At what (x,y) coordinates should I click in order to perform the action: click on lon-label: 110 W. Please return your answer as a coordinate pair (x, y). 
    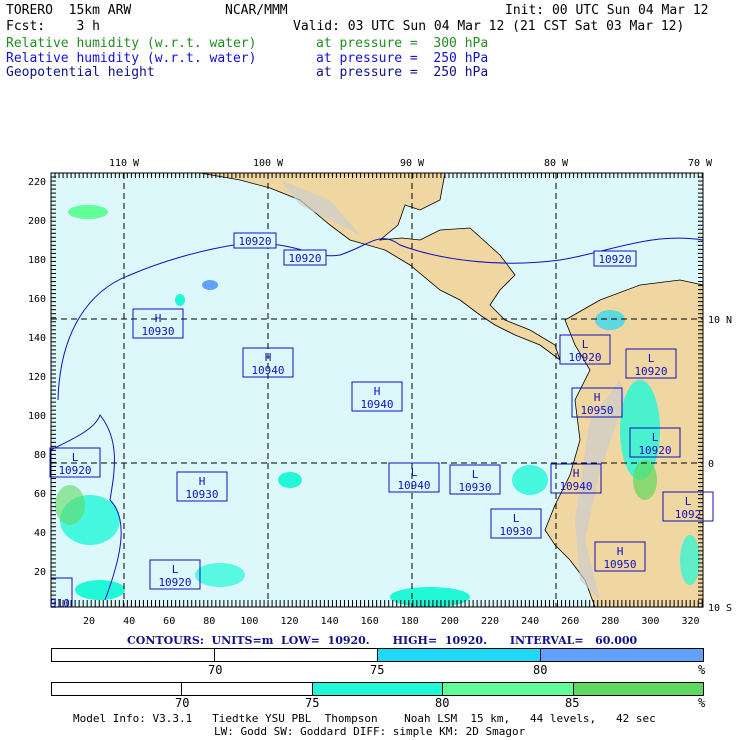
    Looking at the image, I should click on (124, 163).